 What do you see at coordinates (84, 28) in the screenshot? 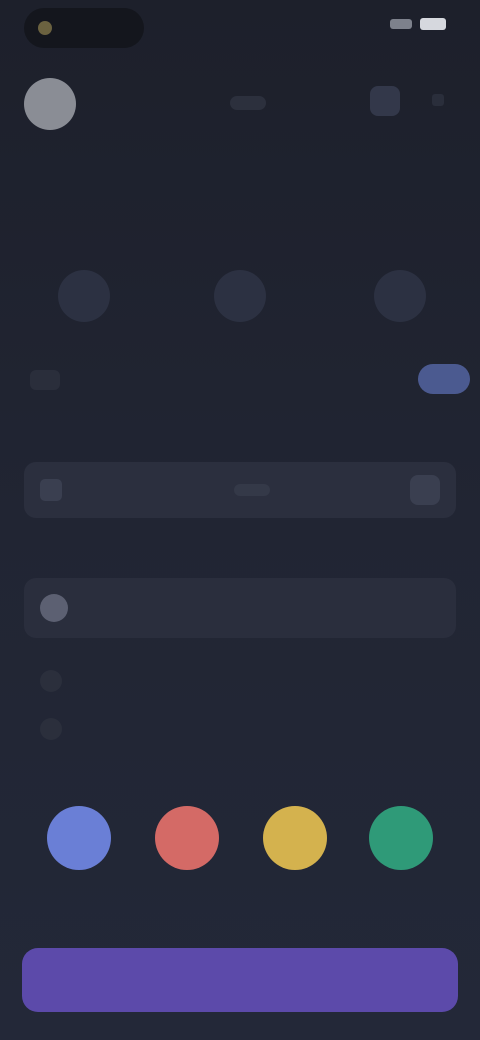
I see `status-pill` at bounding box center [84, 28].